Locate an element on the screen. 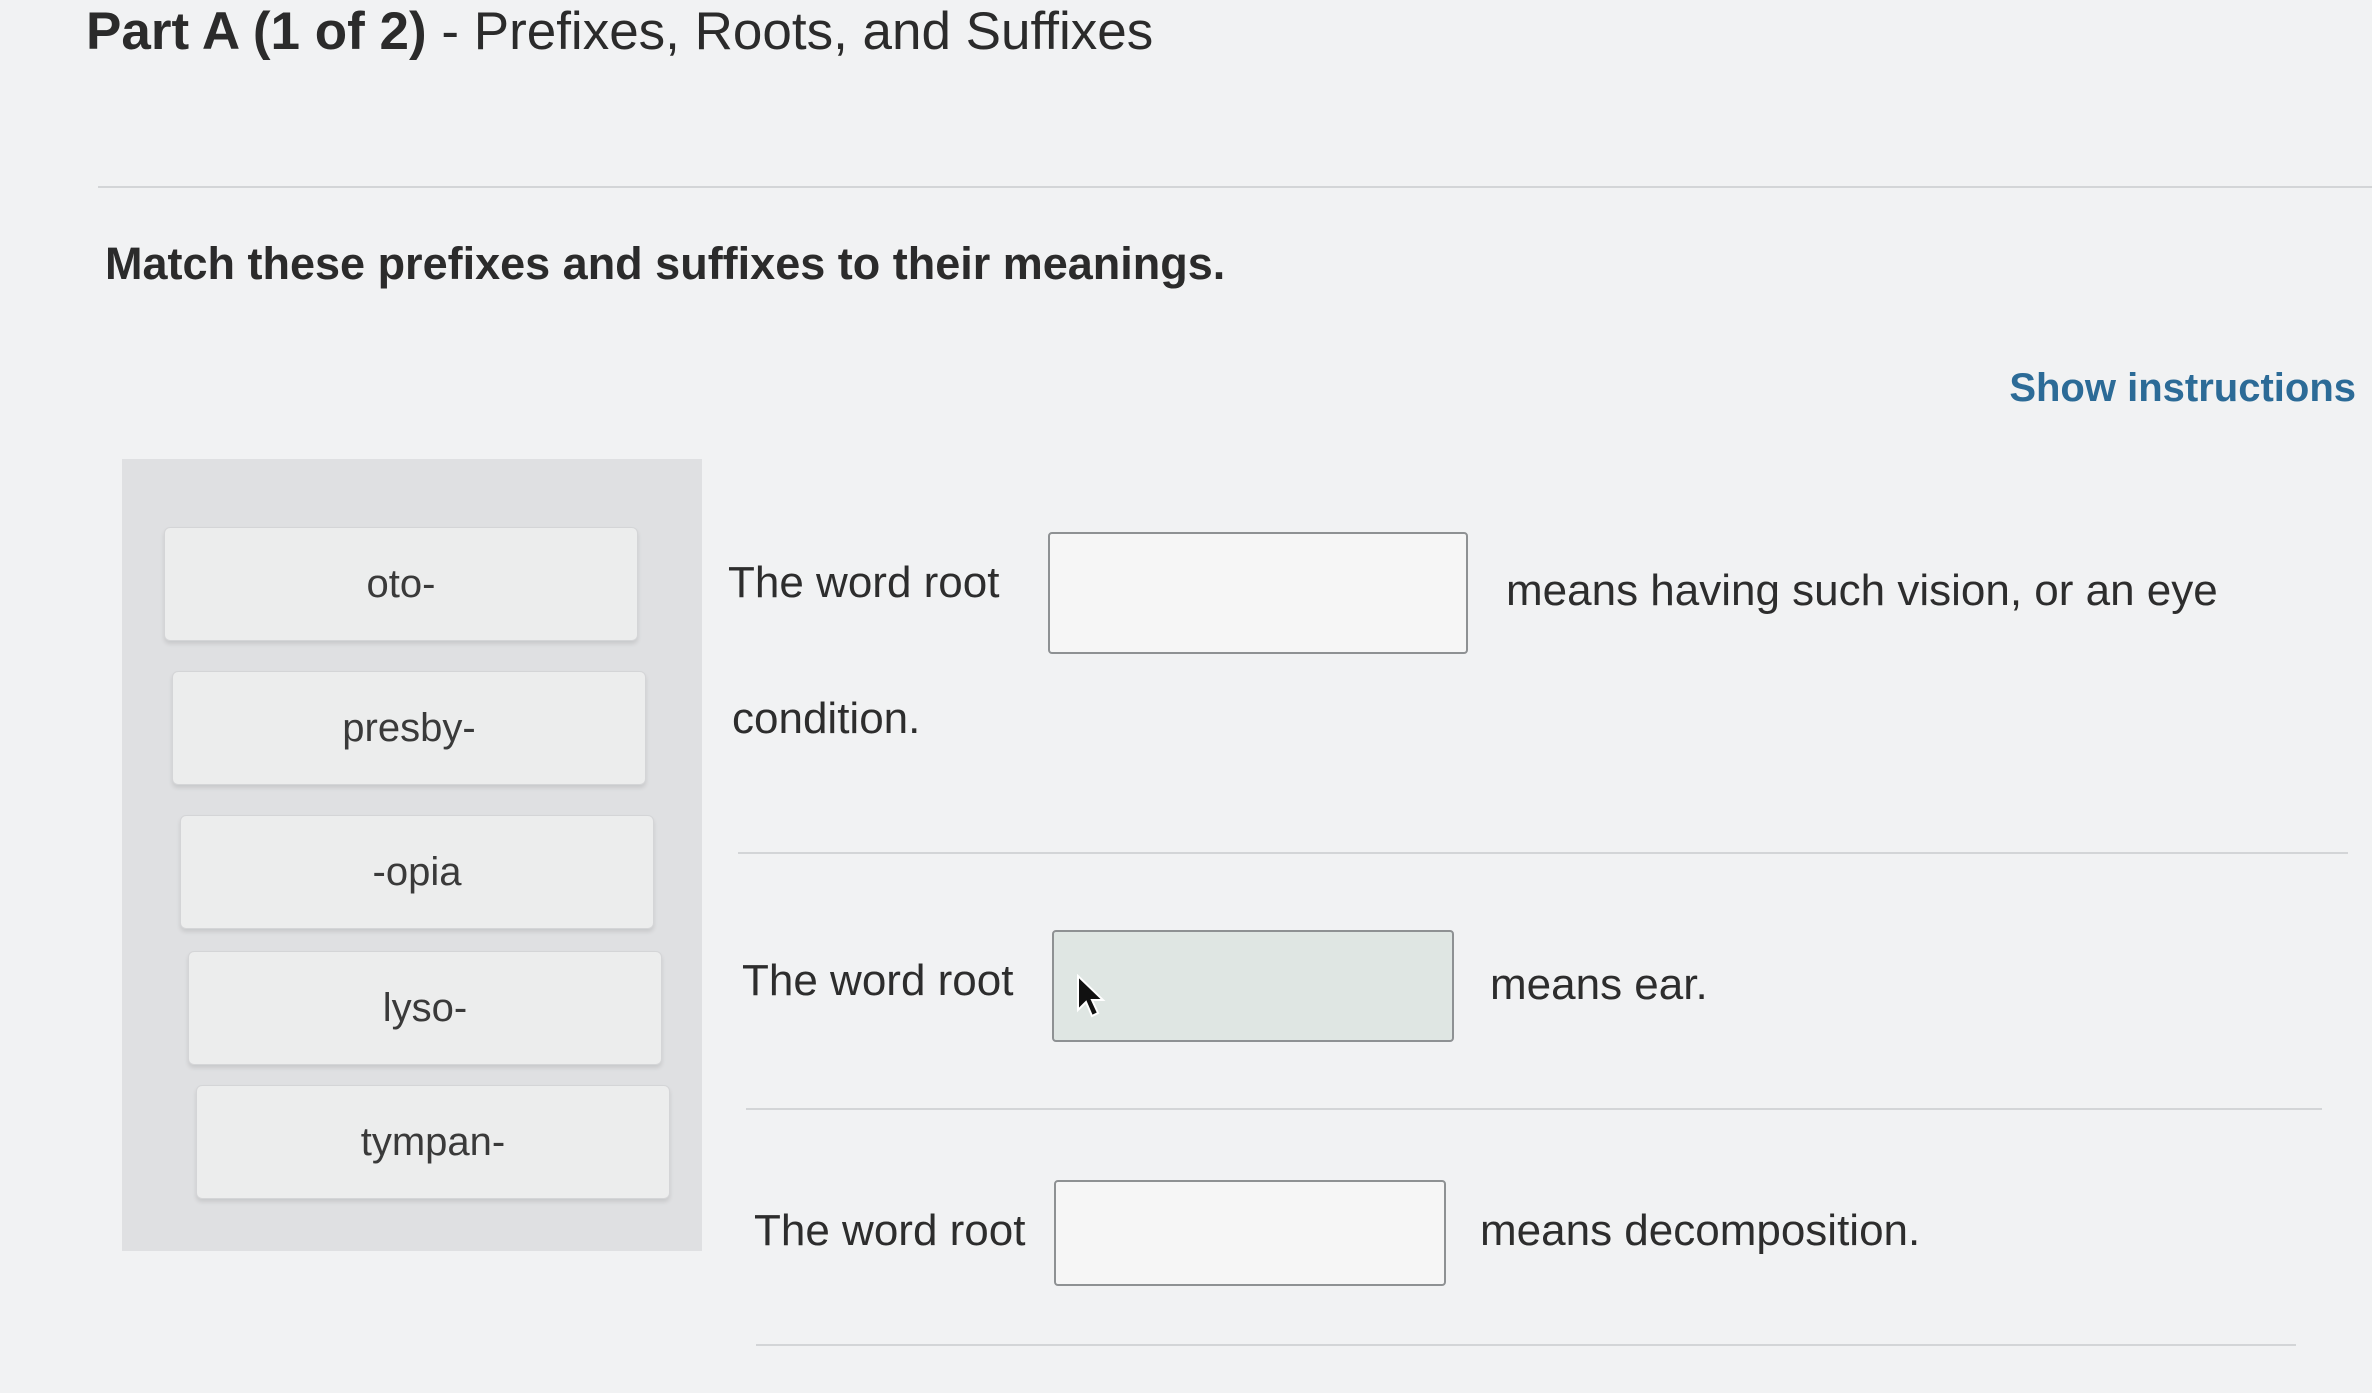 This screenshot has height=1393, width=2372. part-label: Part A (1 of 2) is located at coordinates (256, 31).